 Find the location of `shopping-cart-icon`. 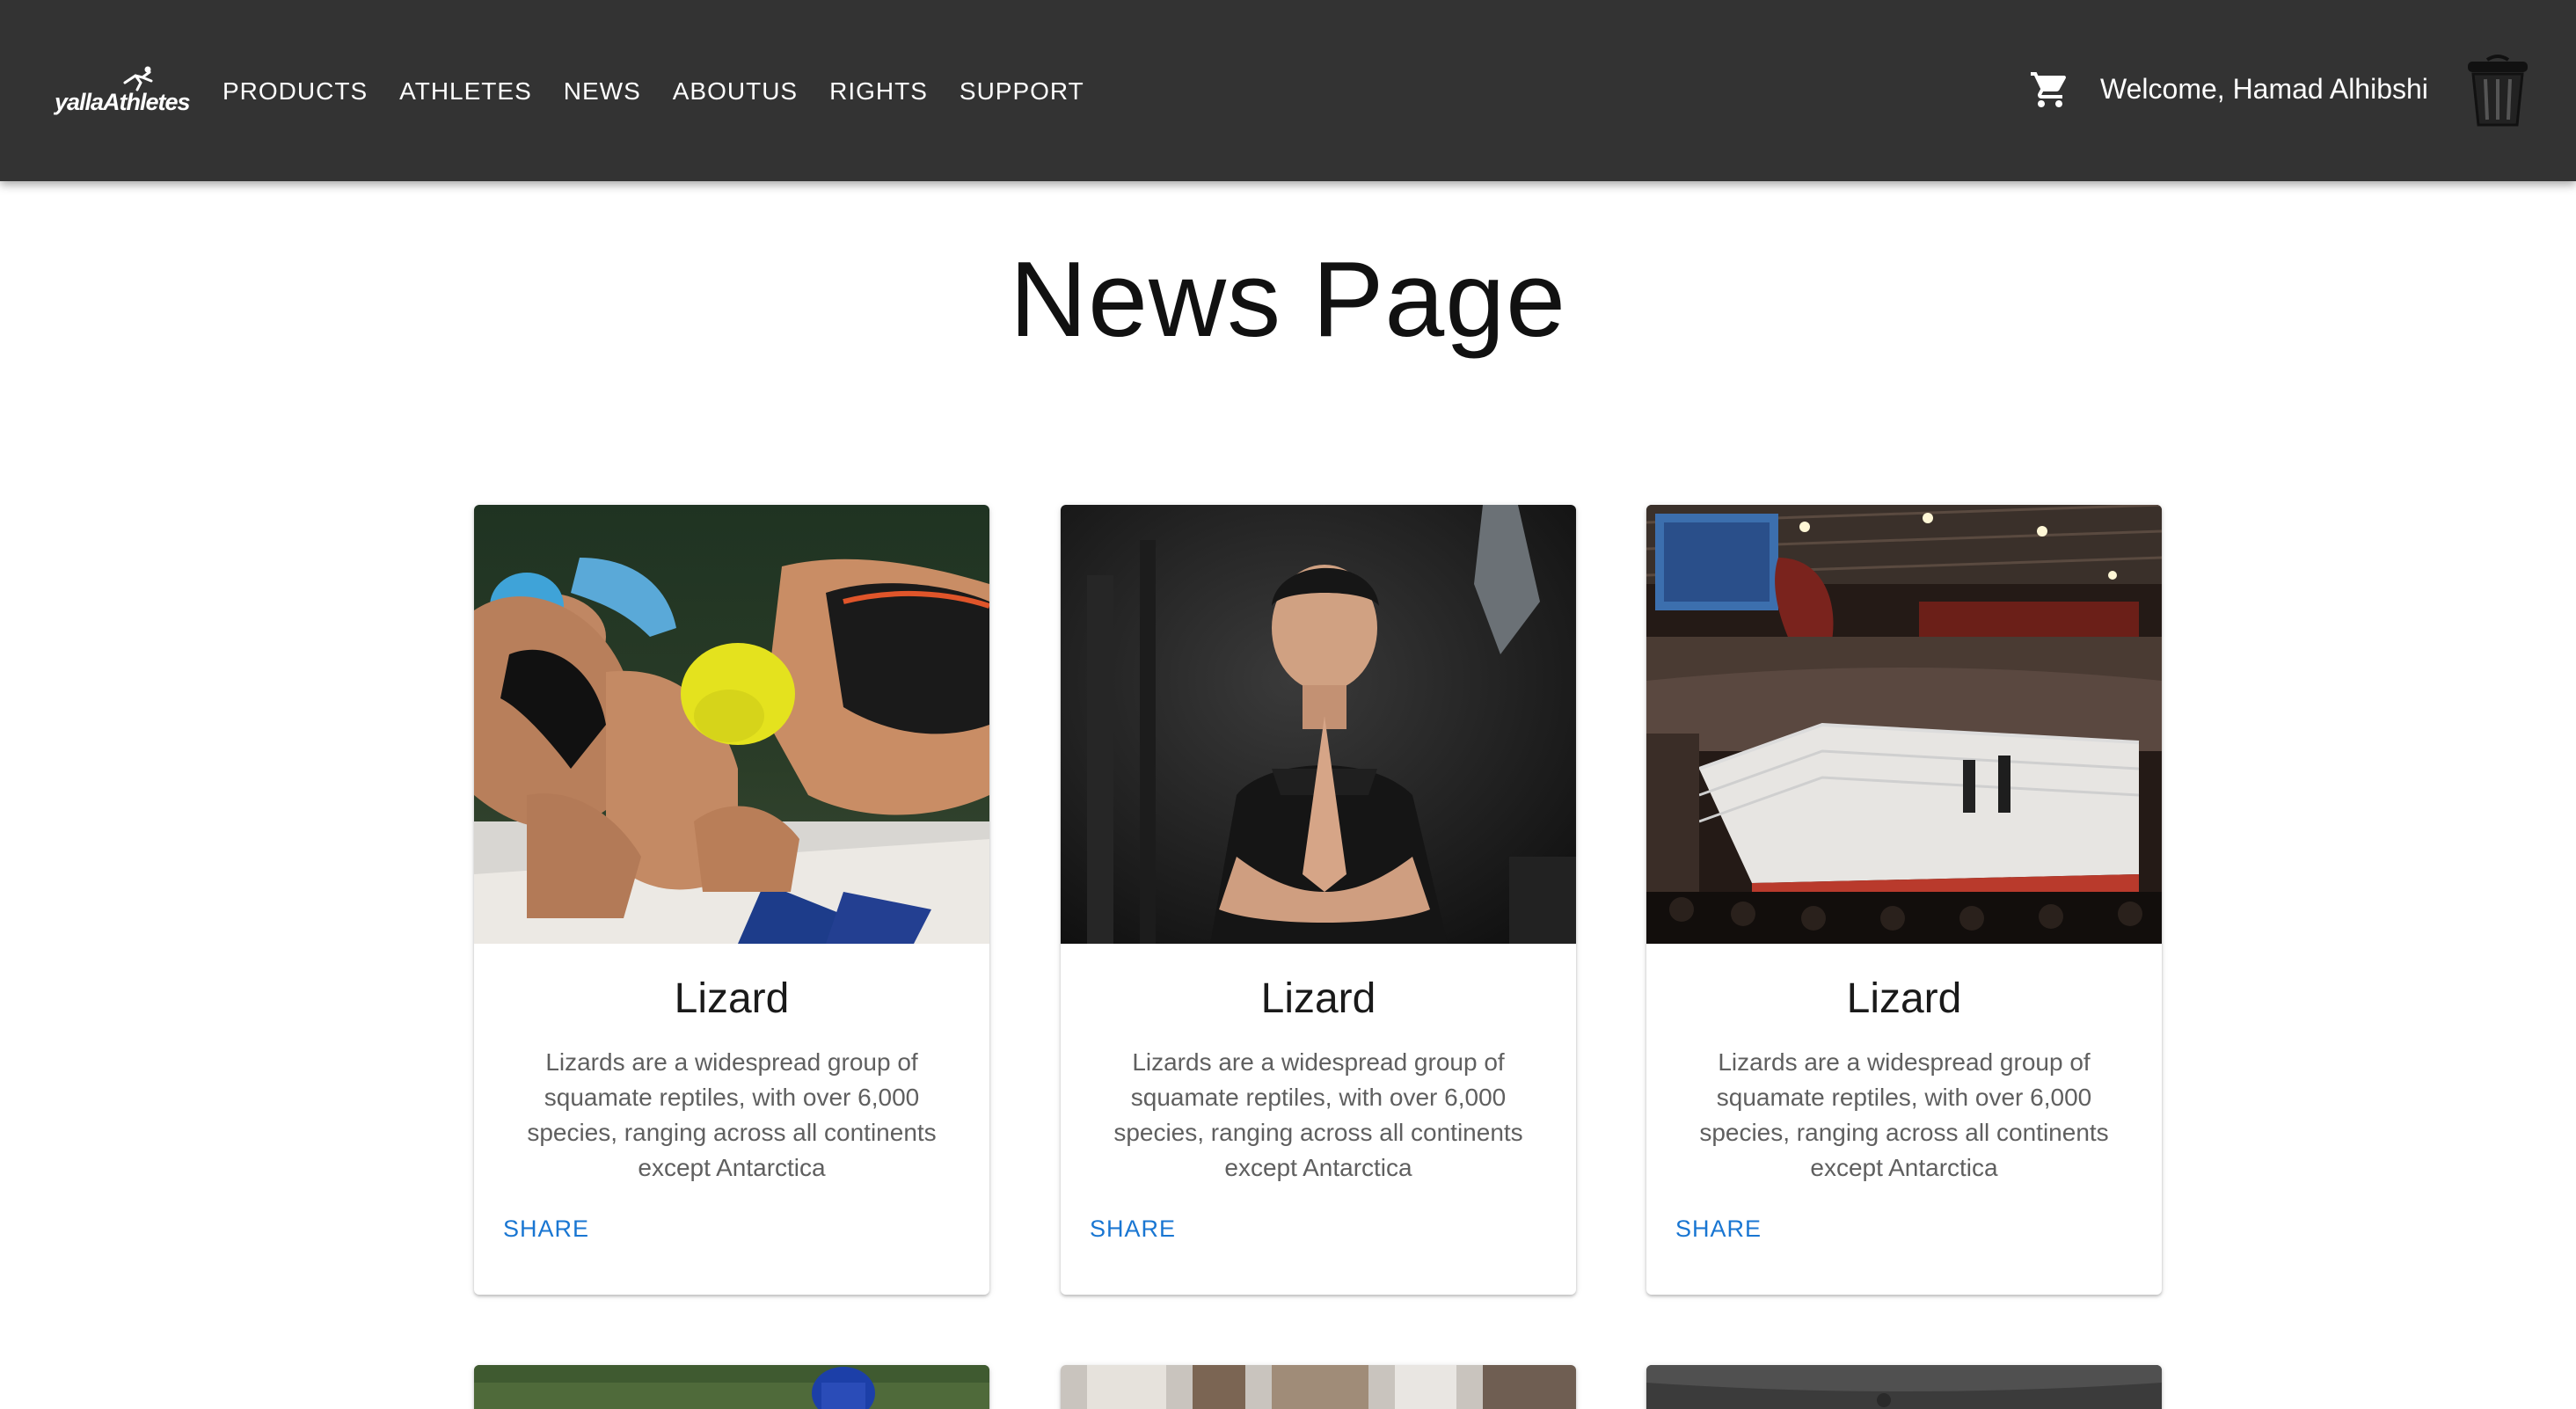

shopping-cart-icon is located at coordinates (2050, 90).